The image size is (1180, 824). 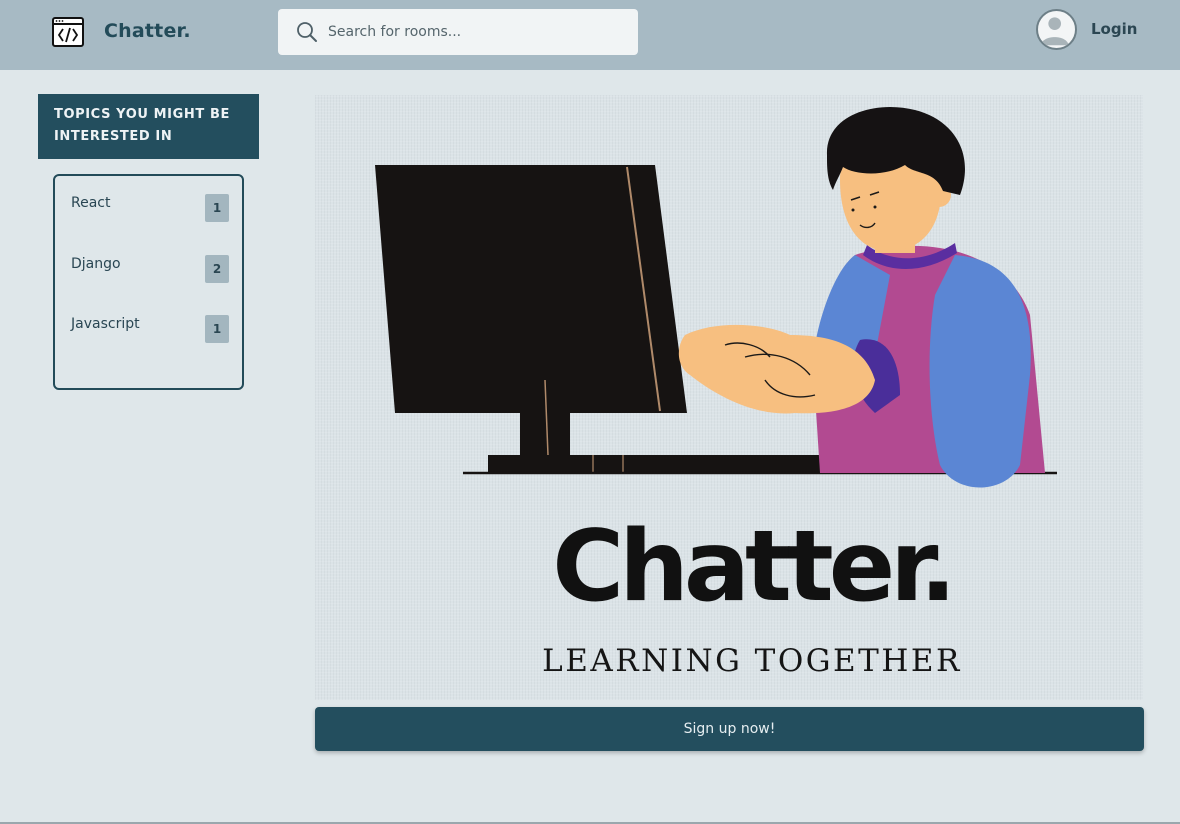 What do you see at coordinates (150, 268) in the screenshot?
I see `topic-item-django: Django 2` at bounding box center [150, 268].